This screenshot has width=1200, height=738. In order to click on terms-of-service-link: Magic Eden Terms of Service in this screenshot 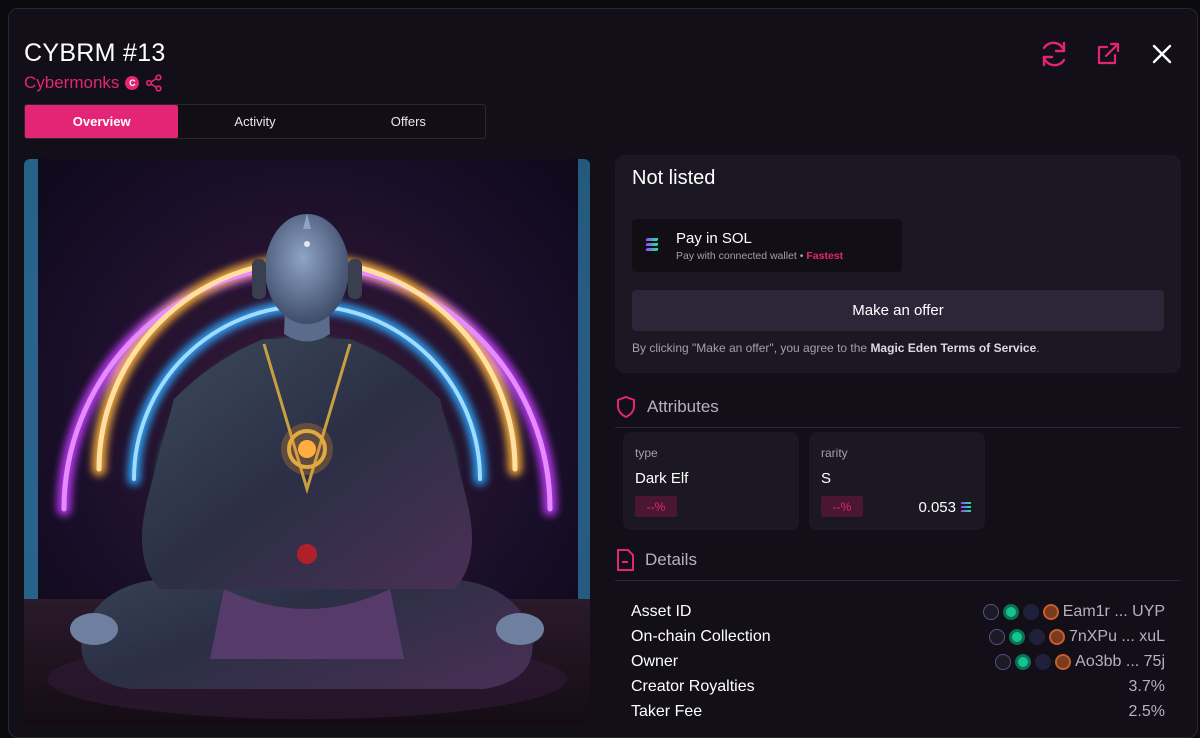, I will do `click(953, 348)`.